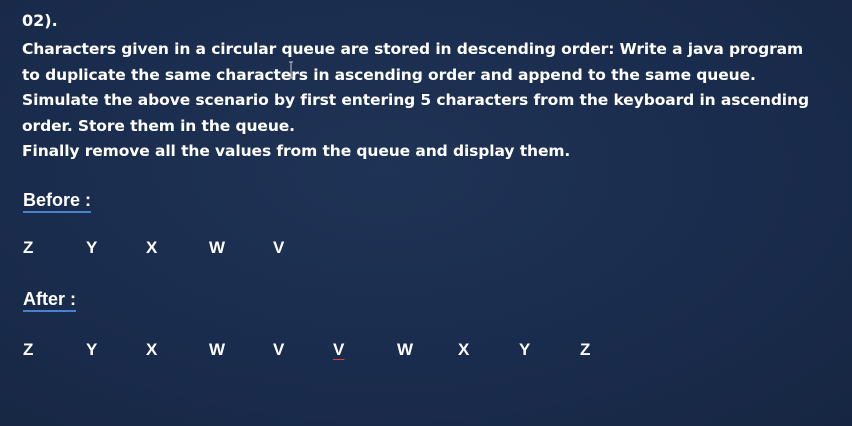 Image resolution: width=852 pixels, height=426 pixels. I want to click on before-char: W, so click(217, 247).